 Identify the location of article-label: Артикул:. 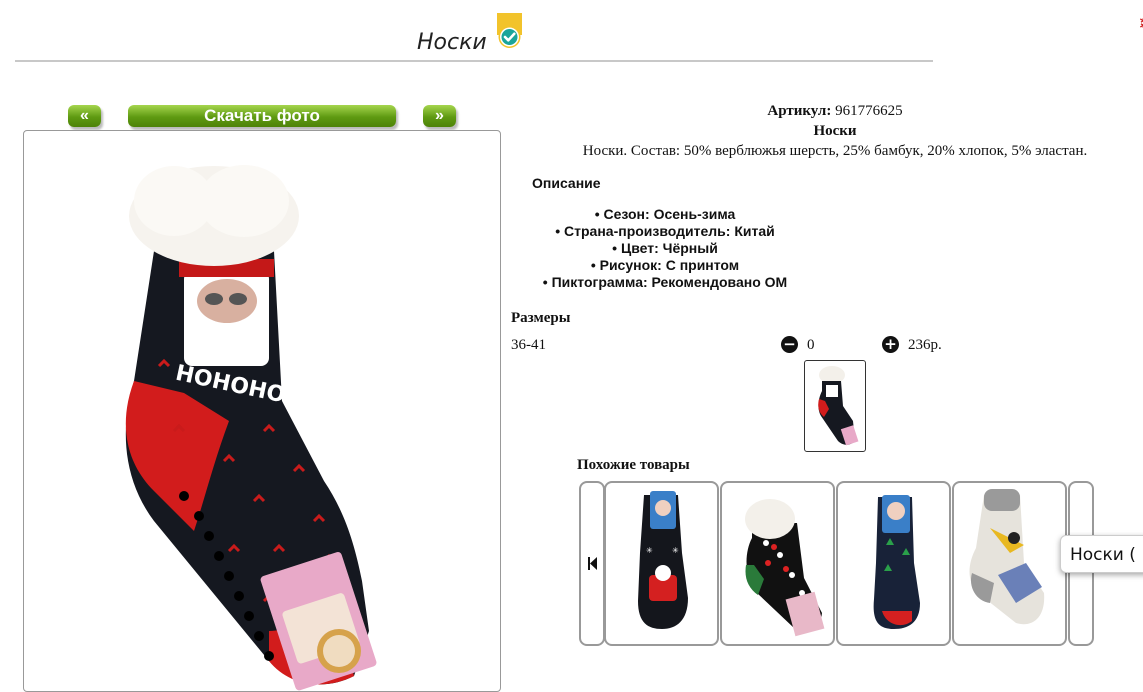
(799, 111).